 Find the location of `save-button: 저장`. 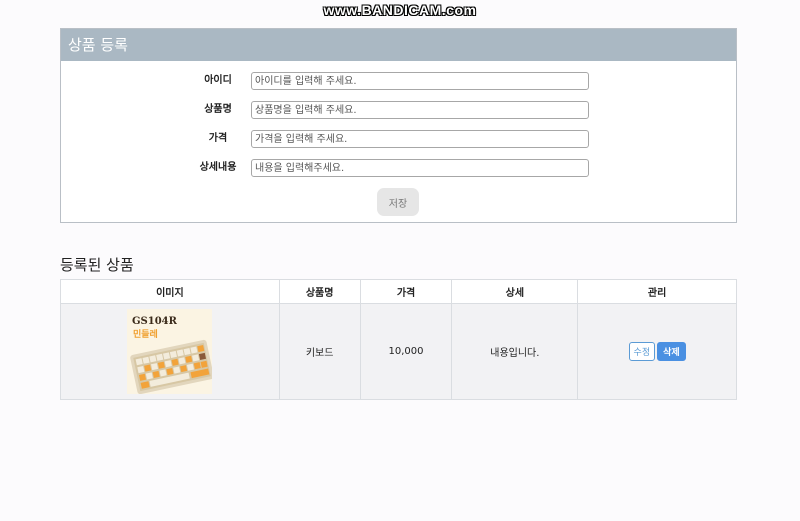

save-button: 저장 is located at coordinates (398, 202).